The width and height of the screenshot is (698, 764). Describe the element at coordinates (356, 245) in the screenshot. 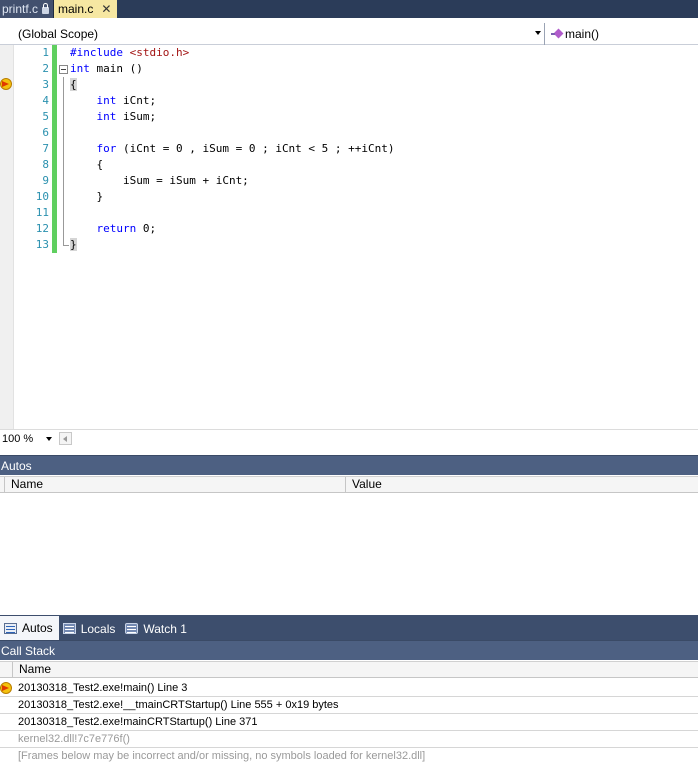

I see `code-line: 13}` at that location.